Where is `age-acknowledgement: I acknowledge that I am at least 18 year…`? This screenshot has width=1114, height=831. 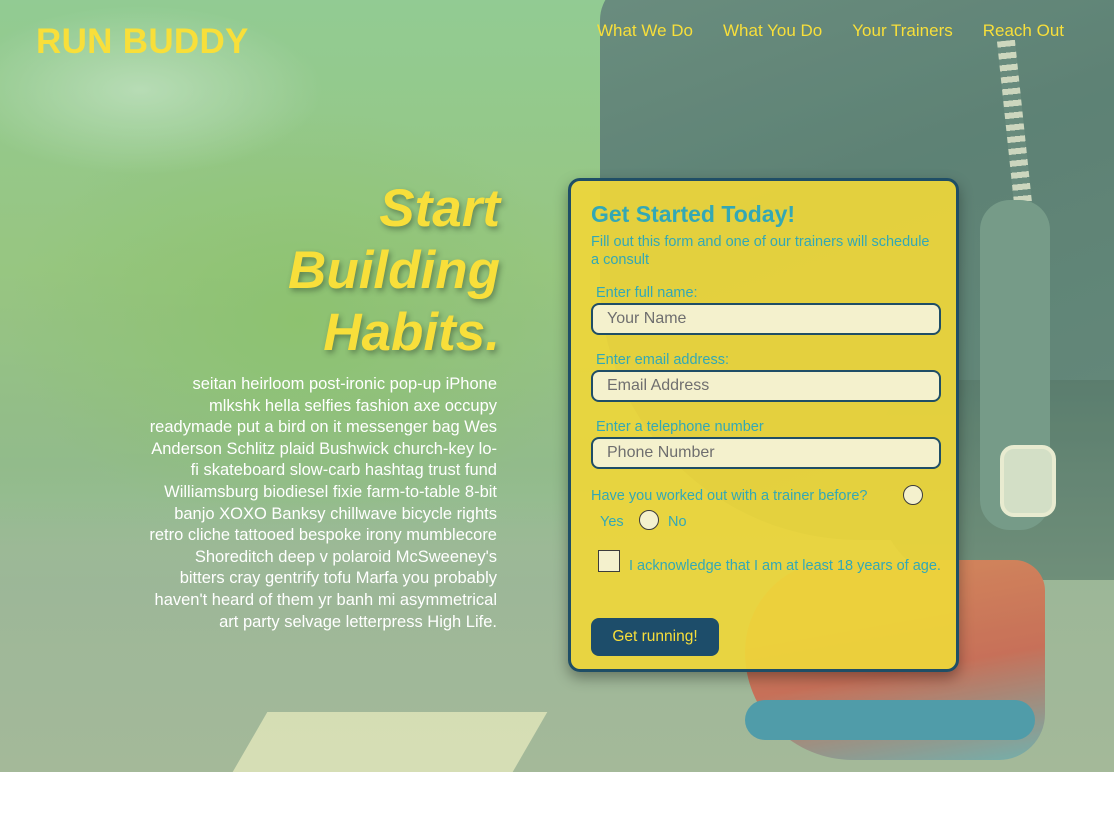
age-acknowledgement: I acknowledge that I am at least 18 year… is located at coordinates (785, 566).